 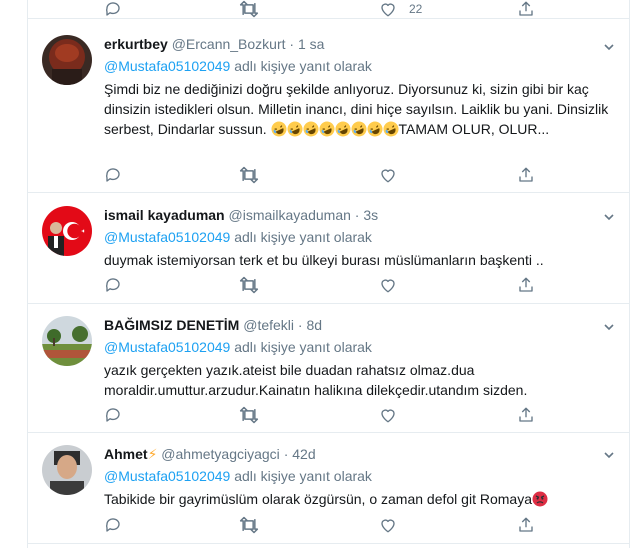 What do you see at coordinates (416, 9) in the screenshot?
I see `like-count: 22` at bounding box center [416, 9].